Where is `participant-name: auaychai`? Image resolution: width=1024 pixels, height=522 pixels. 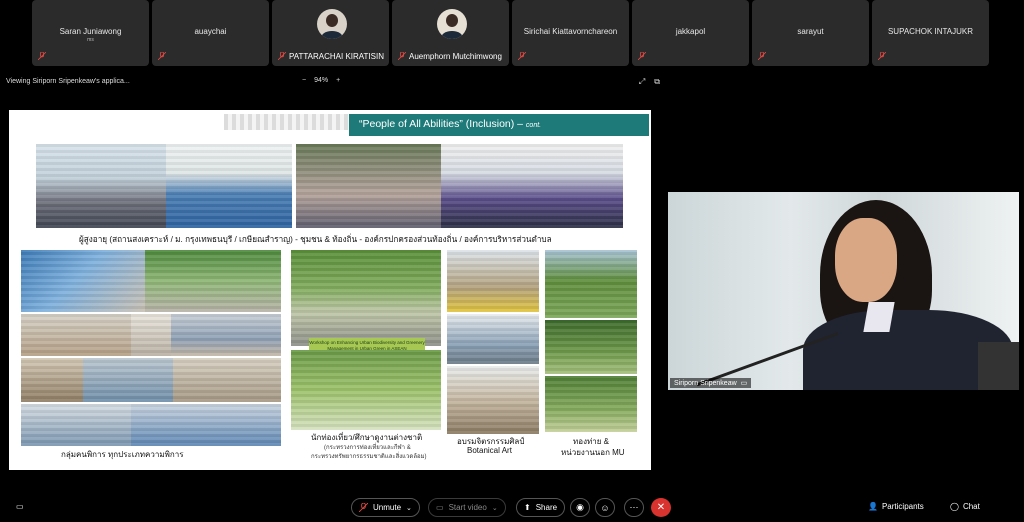 participant-name: auaychai is located at coordinates (210, 31).